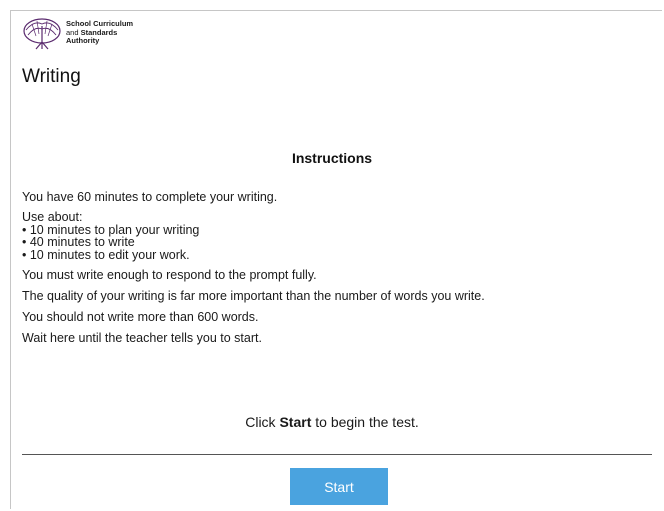 The width and height of the screenshot is (664, 511). I want to click on start-button: Start, so click(339, 486).